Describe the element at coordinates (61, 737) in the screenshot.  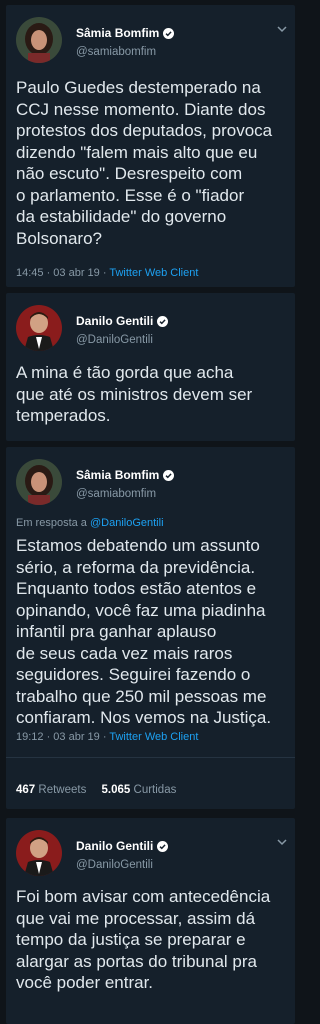
I see `tweet-timestamp: 19:12 · 03 abr 19 ·` at that location.